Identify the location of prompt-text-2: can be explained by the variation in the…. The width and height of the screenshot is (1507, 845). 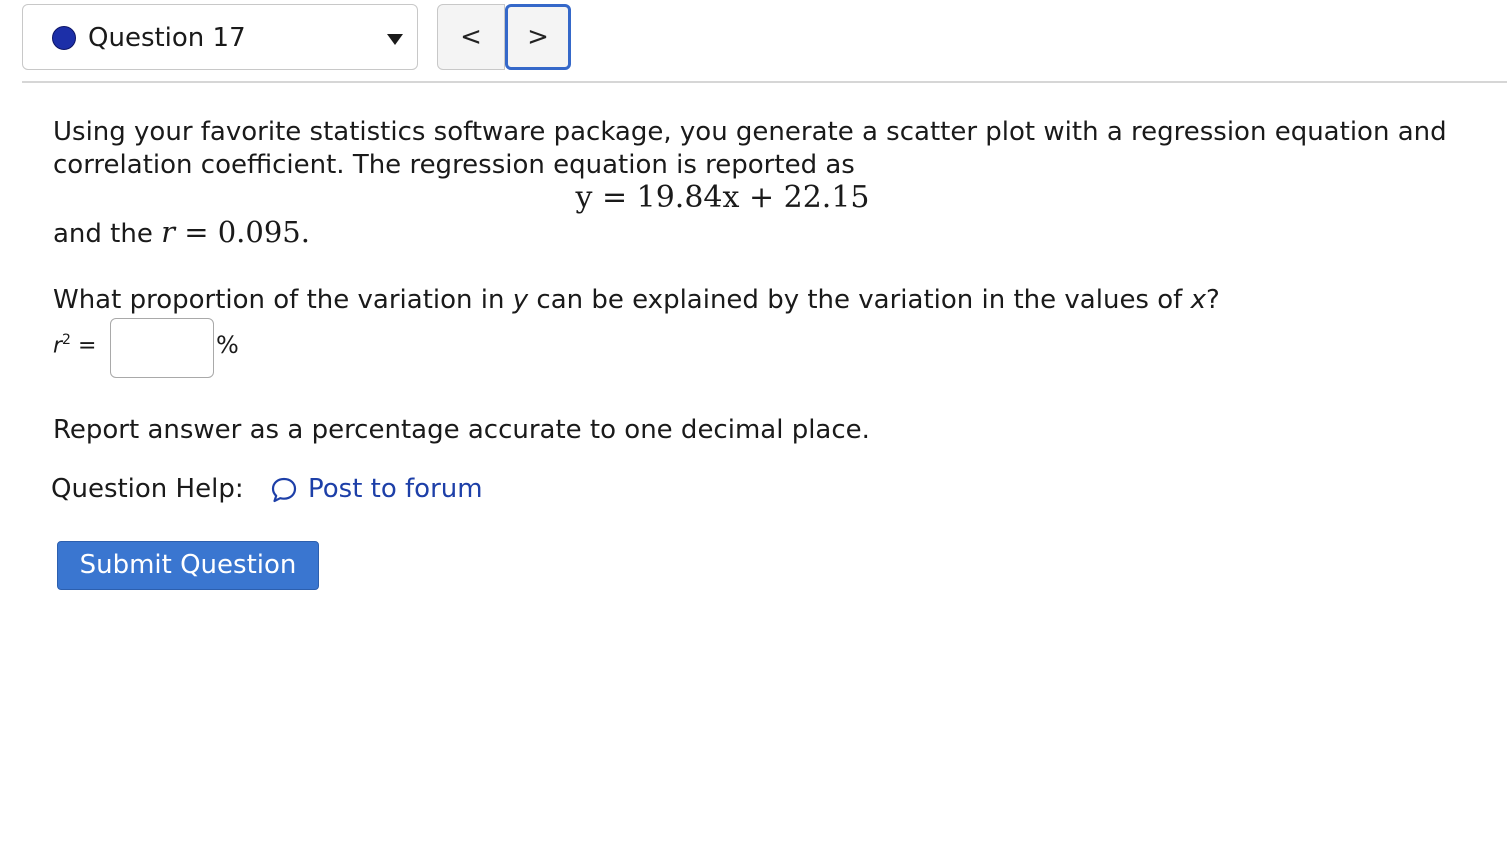
(859, 300).